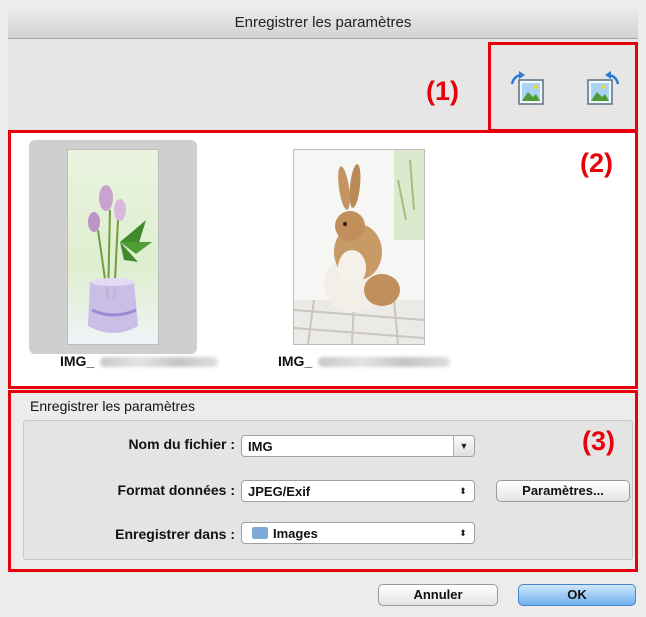 The image size is (646, 617). Describe the element at coordinates (260, 533) in the screenshot. I see `folder-icon` at that location.